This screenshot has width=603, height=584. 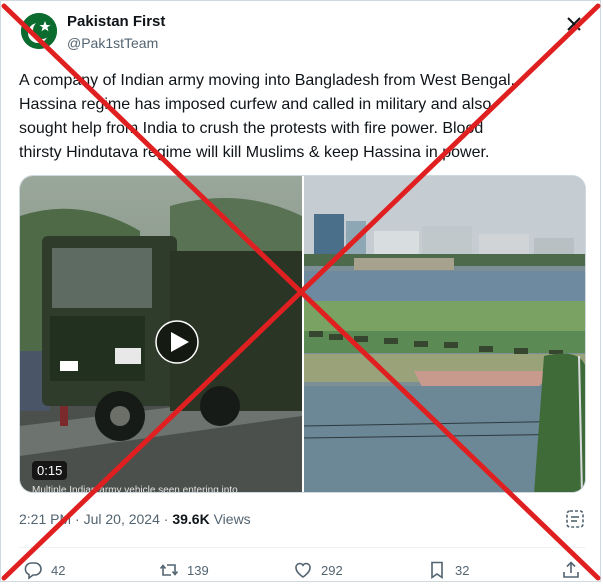 What do you see at coordinates (169, 570) in the screenshot?
I see `repost-icon` at bounding box center [169, 570].